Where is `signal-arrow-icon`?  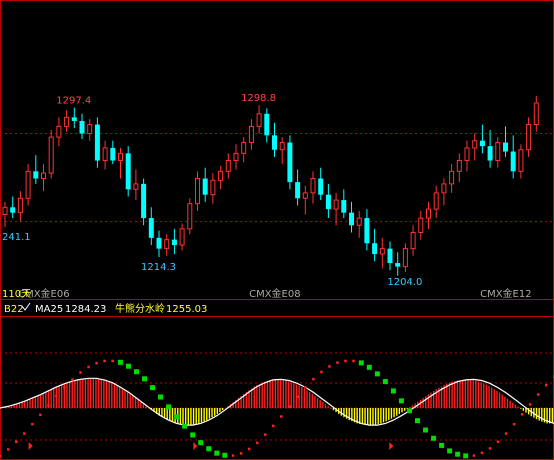
signal-arrow-icon is located at coordinates (195, 446).